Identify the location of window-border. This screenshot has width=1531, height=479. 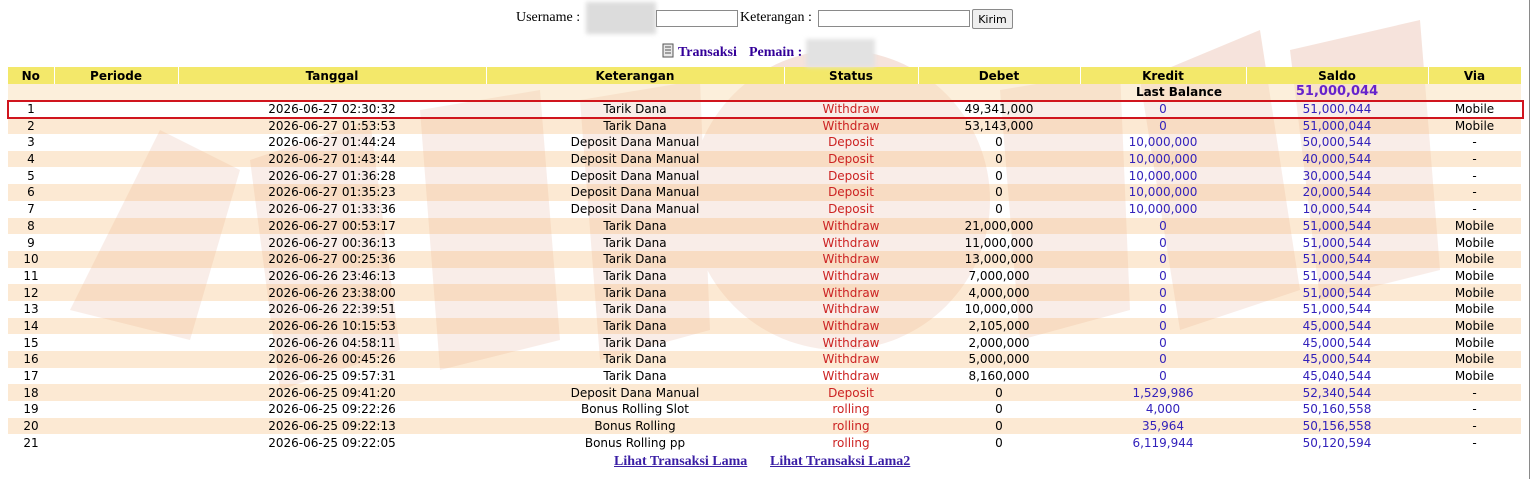
(1529, 239).